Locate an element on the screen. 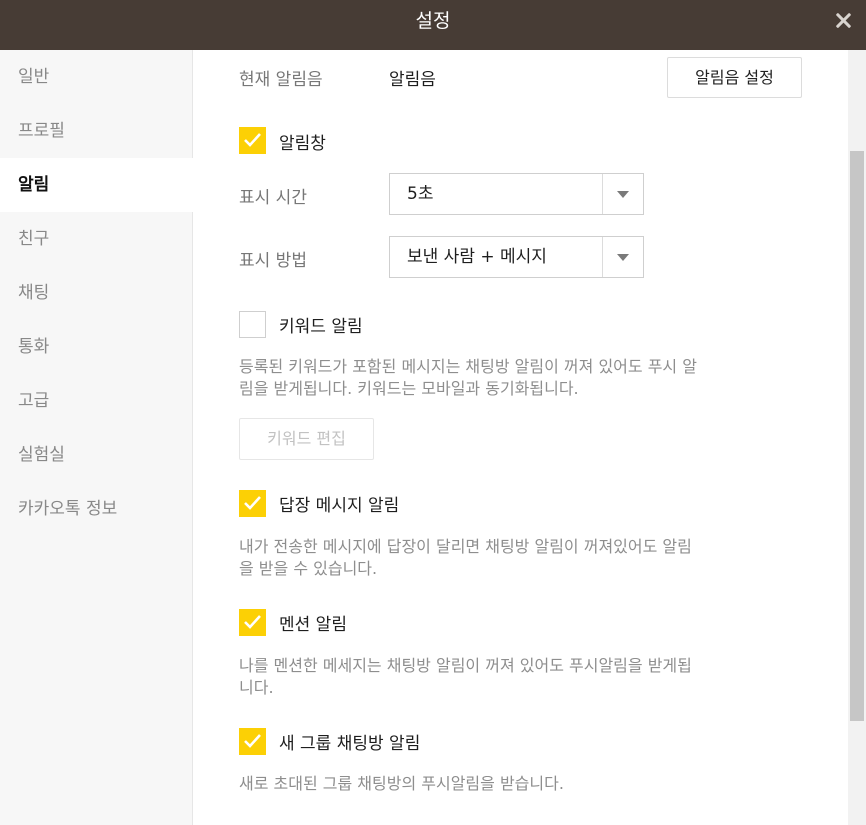 Image resolution: width=866 pixels, height=825 pixels. display-method-label: 표시 방법 is located at coordinates (273, 261).